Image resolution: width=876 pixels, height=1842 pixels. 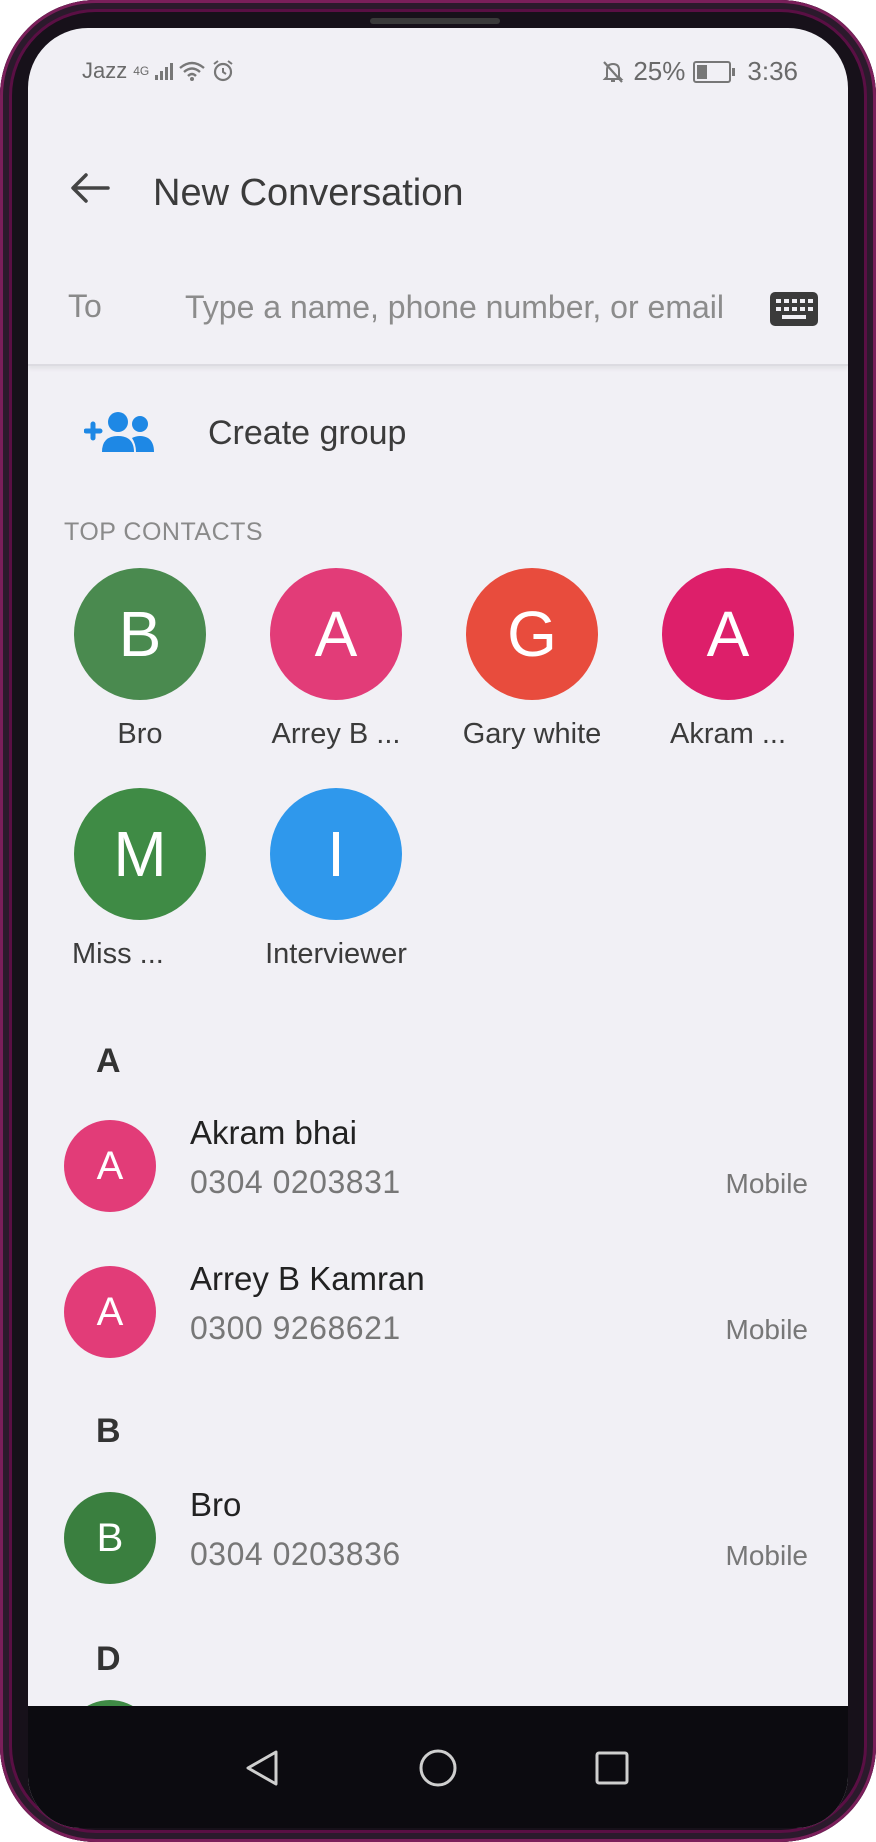 What do you see at coordinates (438, 1315) in the screenshot?
I see `contact-row: A Arrey B Kamran 0300 9268621 Mobile` at bounding box center [438, 1315].